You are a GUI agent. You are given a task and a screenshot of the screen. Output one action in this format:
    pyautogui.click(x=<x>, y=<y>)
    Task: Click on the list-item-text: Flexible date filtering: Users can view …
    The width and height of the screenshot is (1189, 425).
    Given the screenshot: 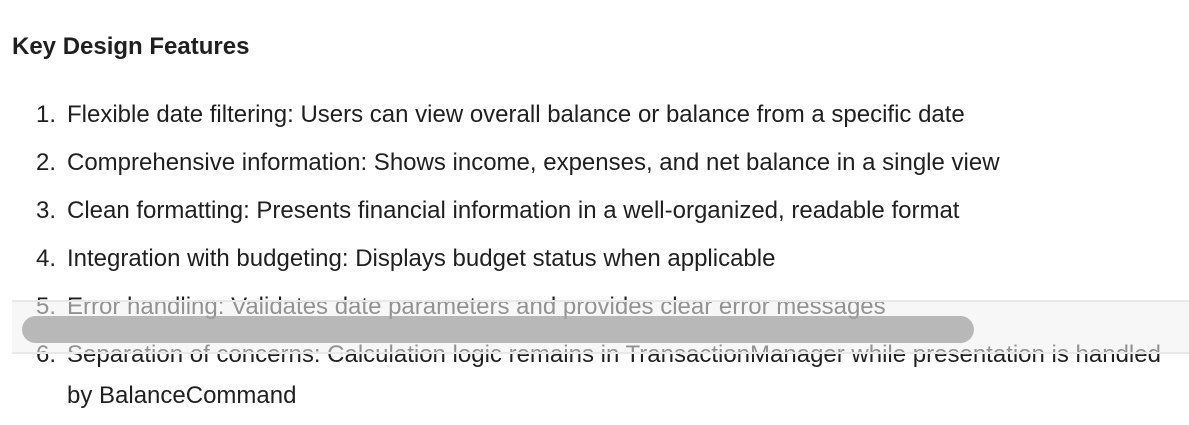 What is the action you would take?
    pyautogui.click(x=516, y=114)
    